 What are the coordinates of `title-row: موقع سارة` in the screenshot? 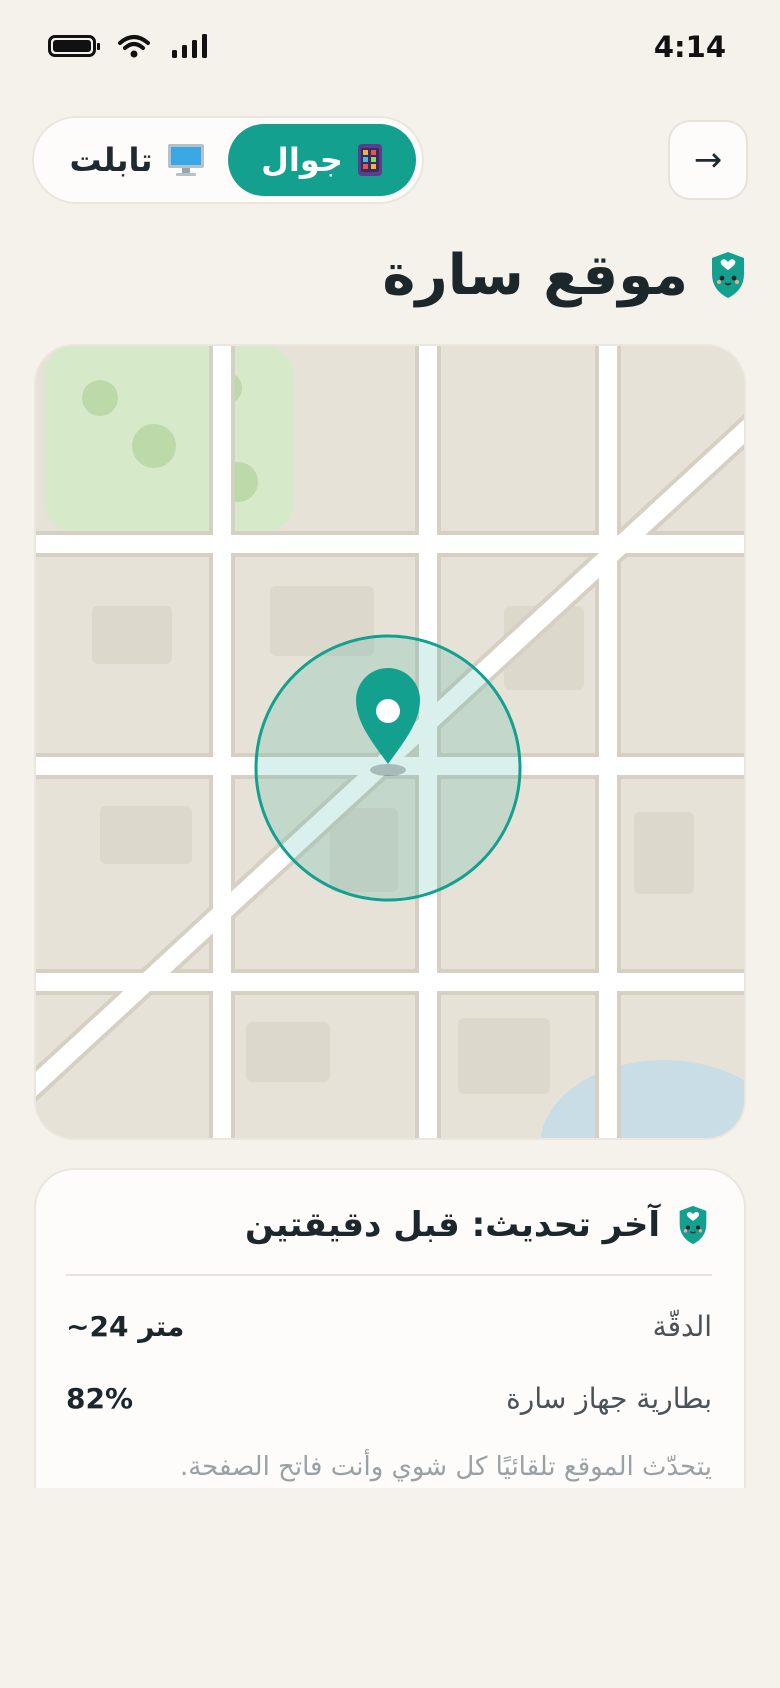 It's located at (564, 275).